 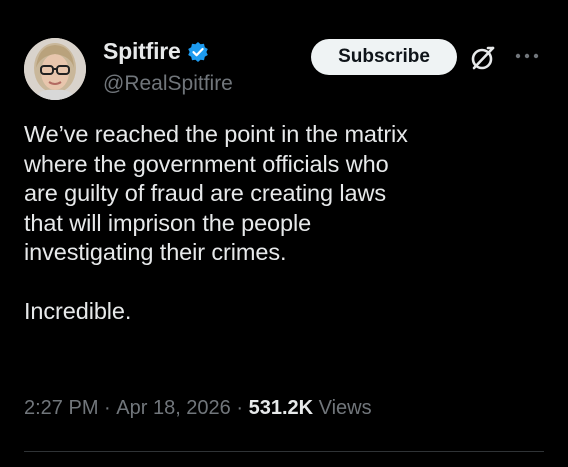 I want to click on display-name: Spitfire, so click(x=142, y=51).